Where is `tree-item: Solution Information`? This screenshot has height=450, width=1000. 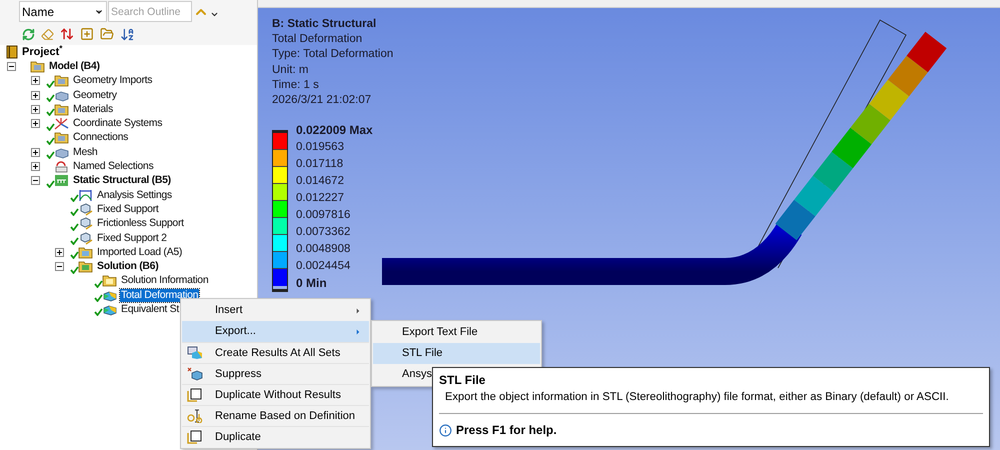 tree-item: Solution Information is located at coordinates (165, 281).